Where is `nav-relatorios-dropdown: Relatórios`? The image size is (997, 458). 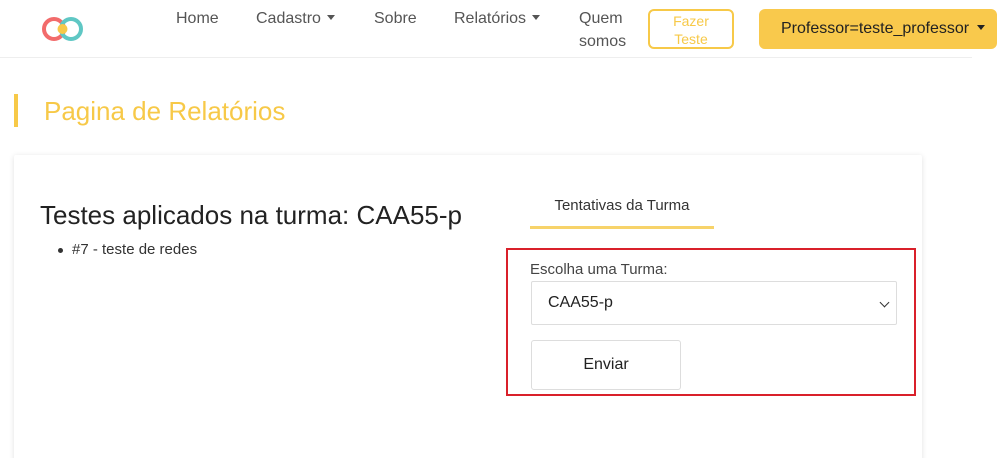 nav-relatorios-dropdown: Relatórios is located at coordinates (497, 18).